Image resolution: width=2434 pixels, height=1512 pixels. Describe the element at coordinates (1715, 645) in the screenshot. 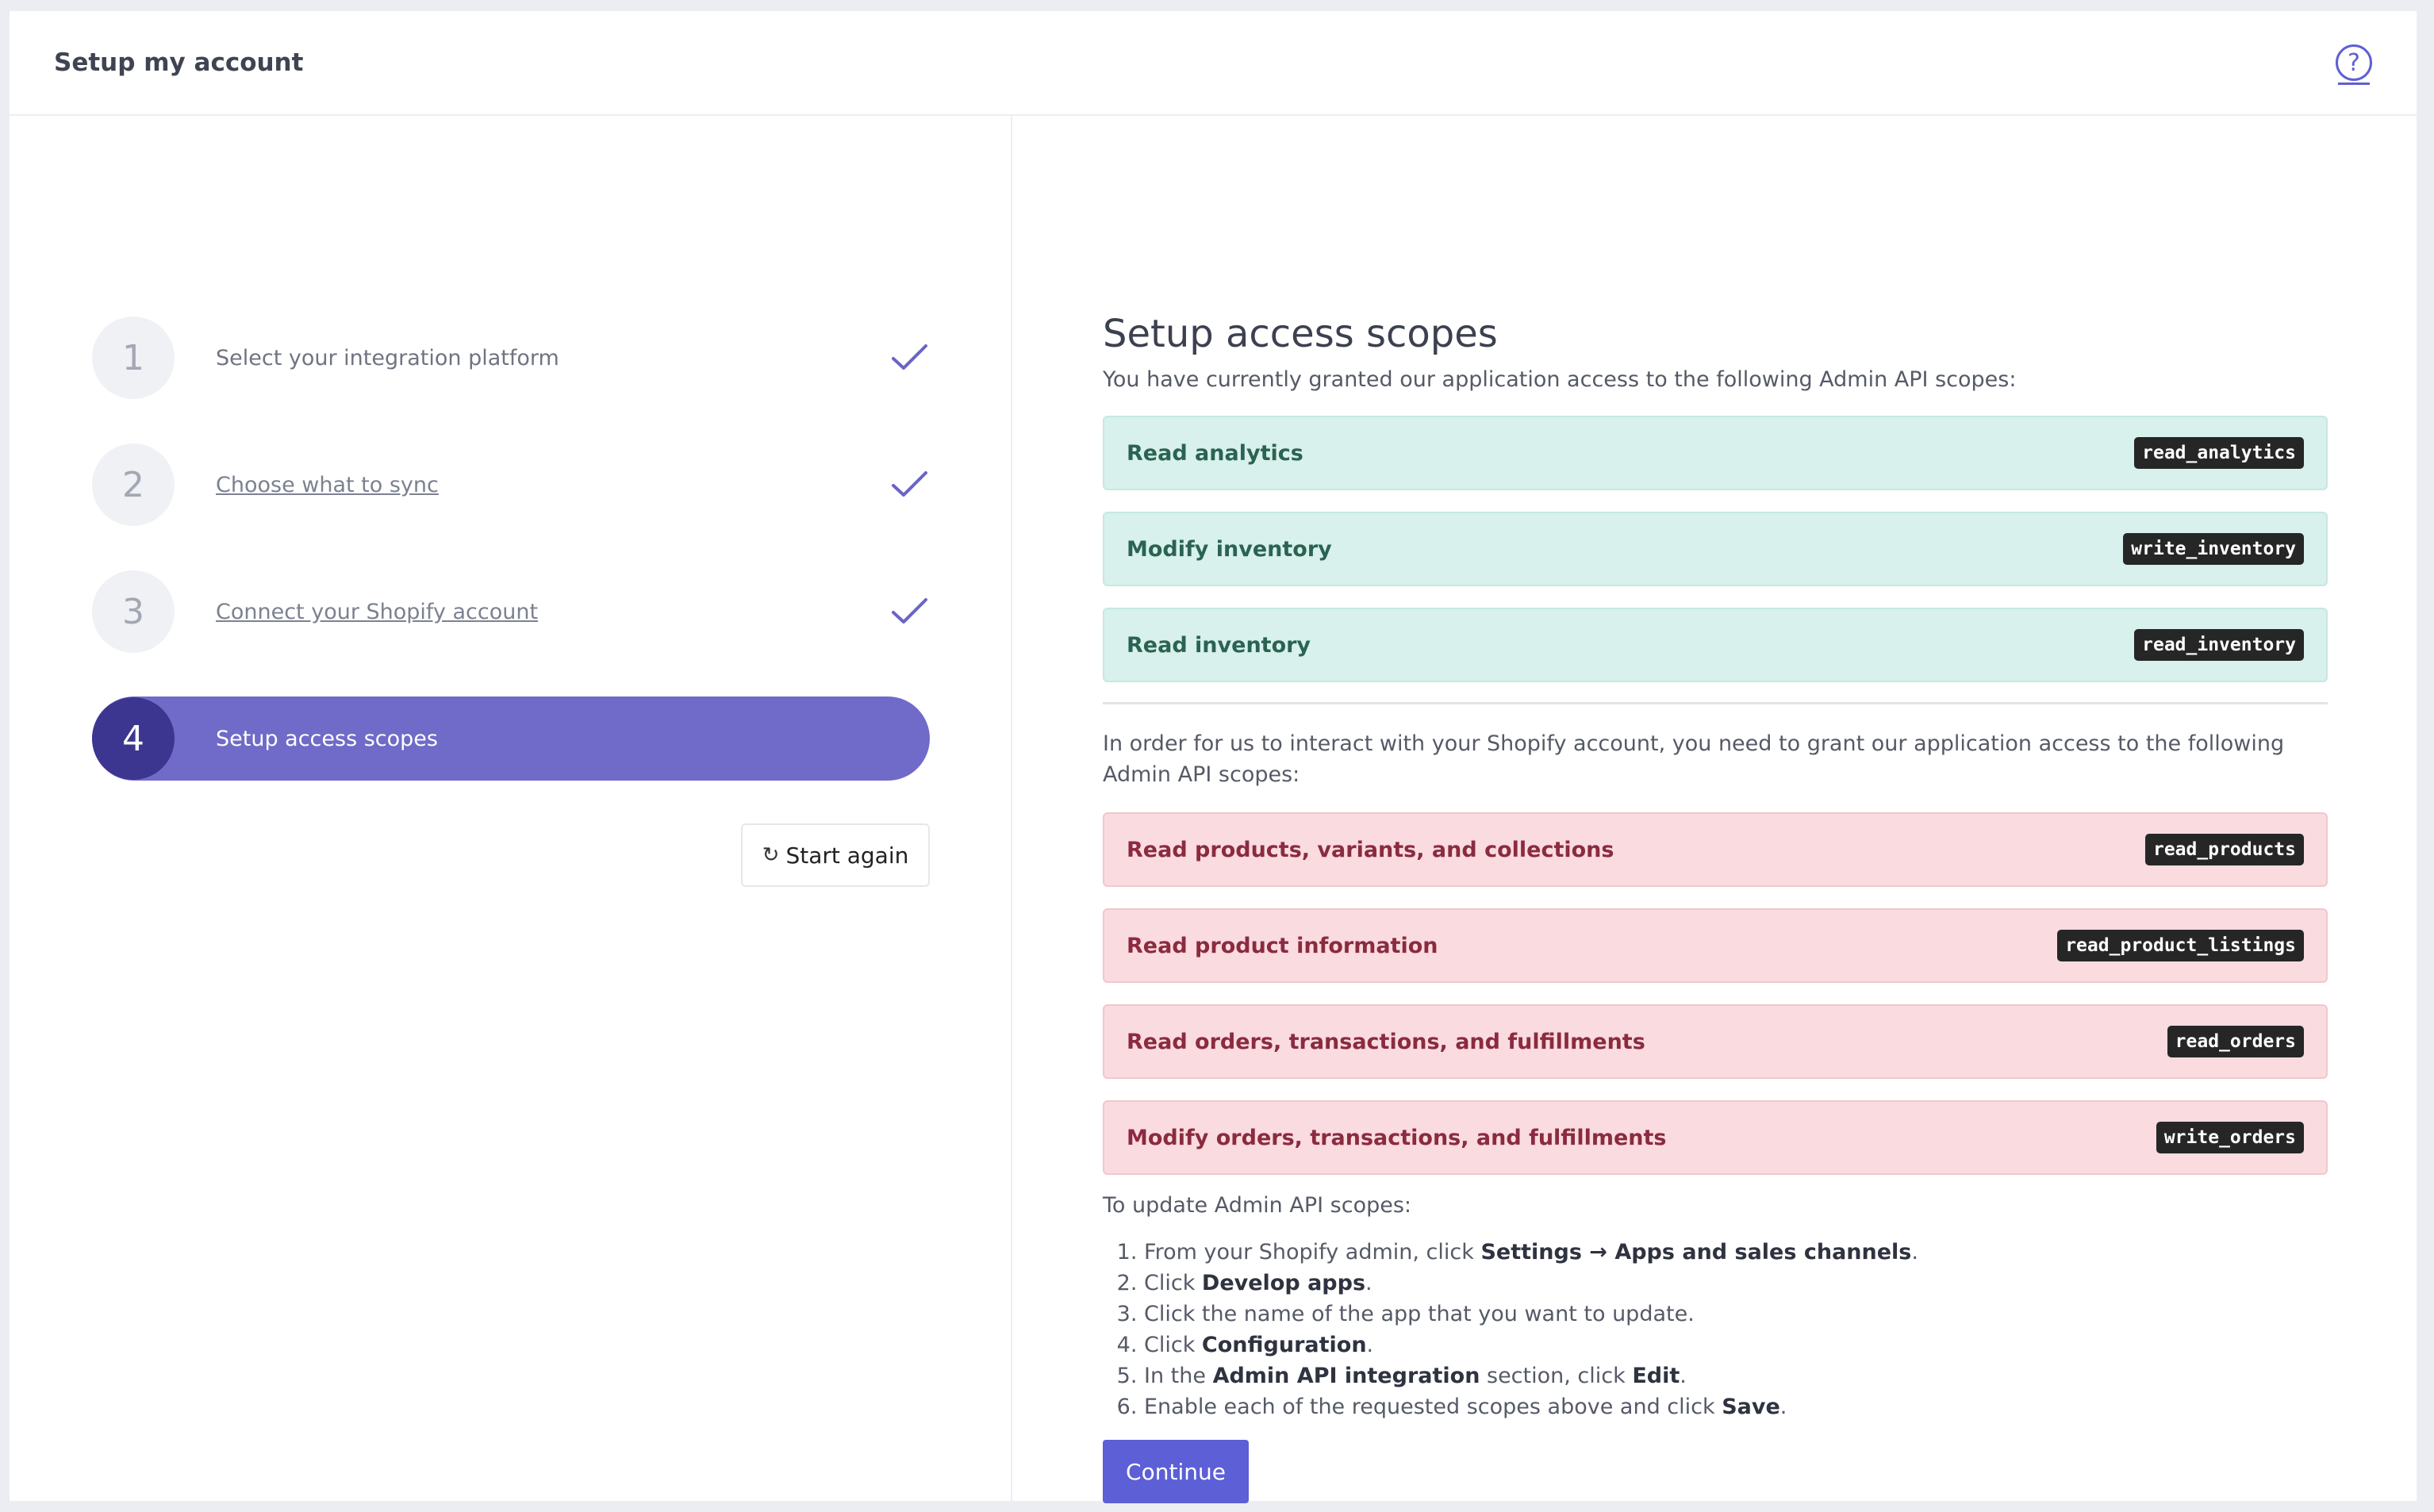

I see `scope-item-granted: Read inventory read_inventory` at that location.